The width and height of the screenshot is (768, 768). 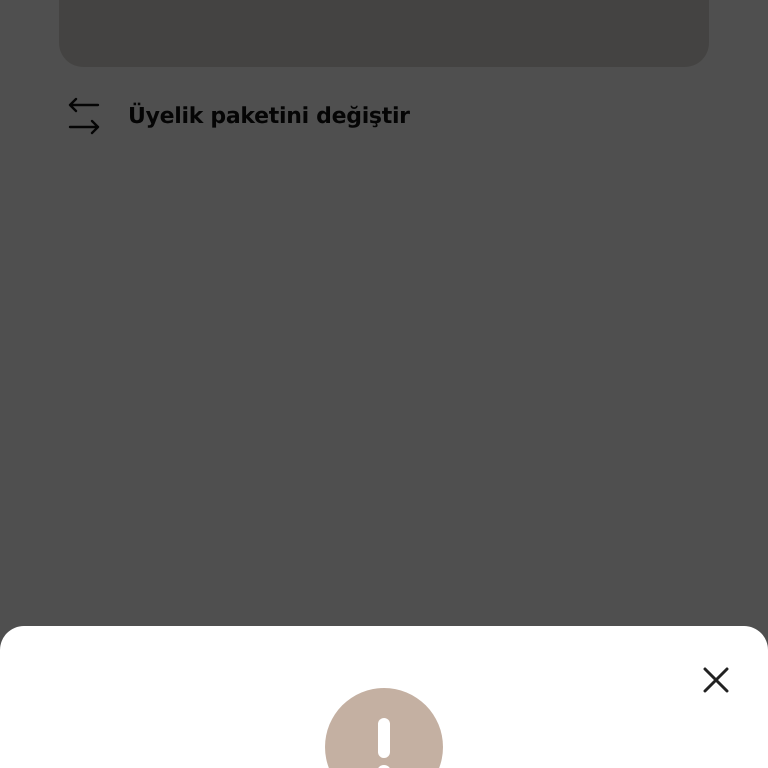 What do you see at coordinates (269, 116) in the screenshot?
I see `menu-item-label: Üyelik paketini değiştir` at bounding box center [269, 116].